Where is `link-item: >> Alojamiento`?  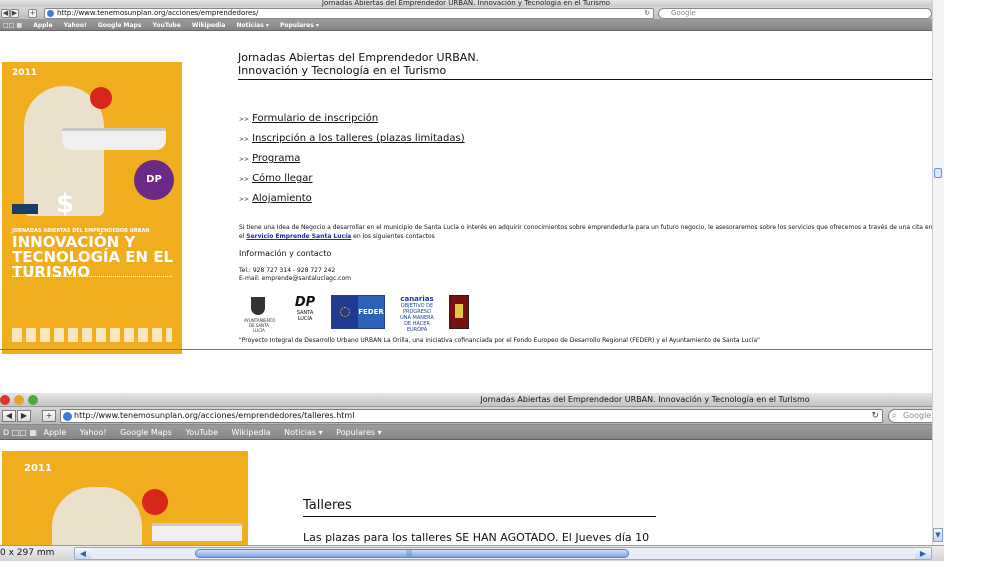 link-item: >> Alojamiento is located at coordinates (352, 202).